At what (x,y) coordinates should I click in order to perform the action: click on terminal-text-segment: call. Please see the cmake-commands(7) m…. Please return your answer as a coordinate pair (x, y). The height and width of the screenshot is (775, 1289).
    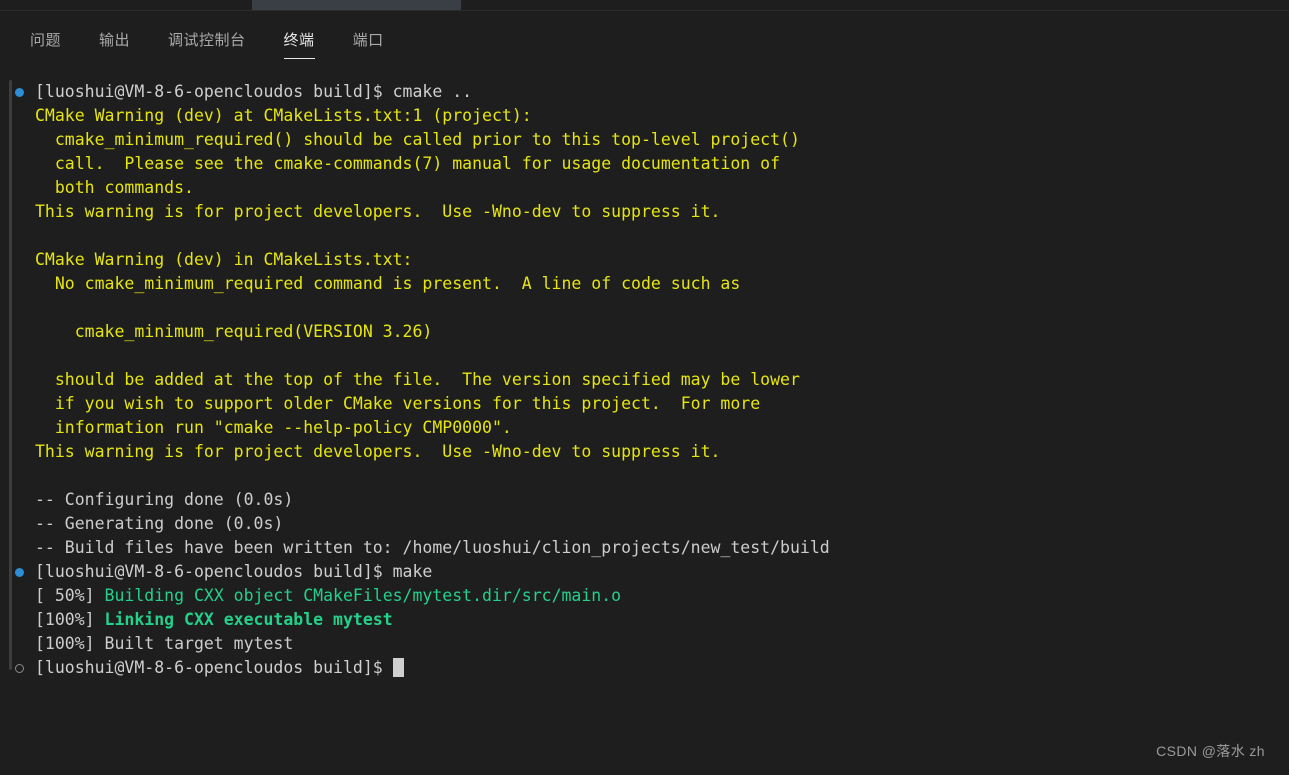
    Looking at the image, I should click on (408, 163).